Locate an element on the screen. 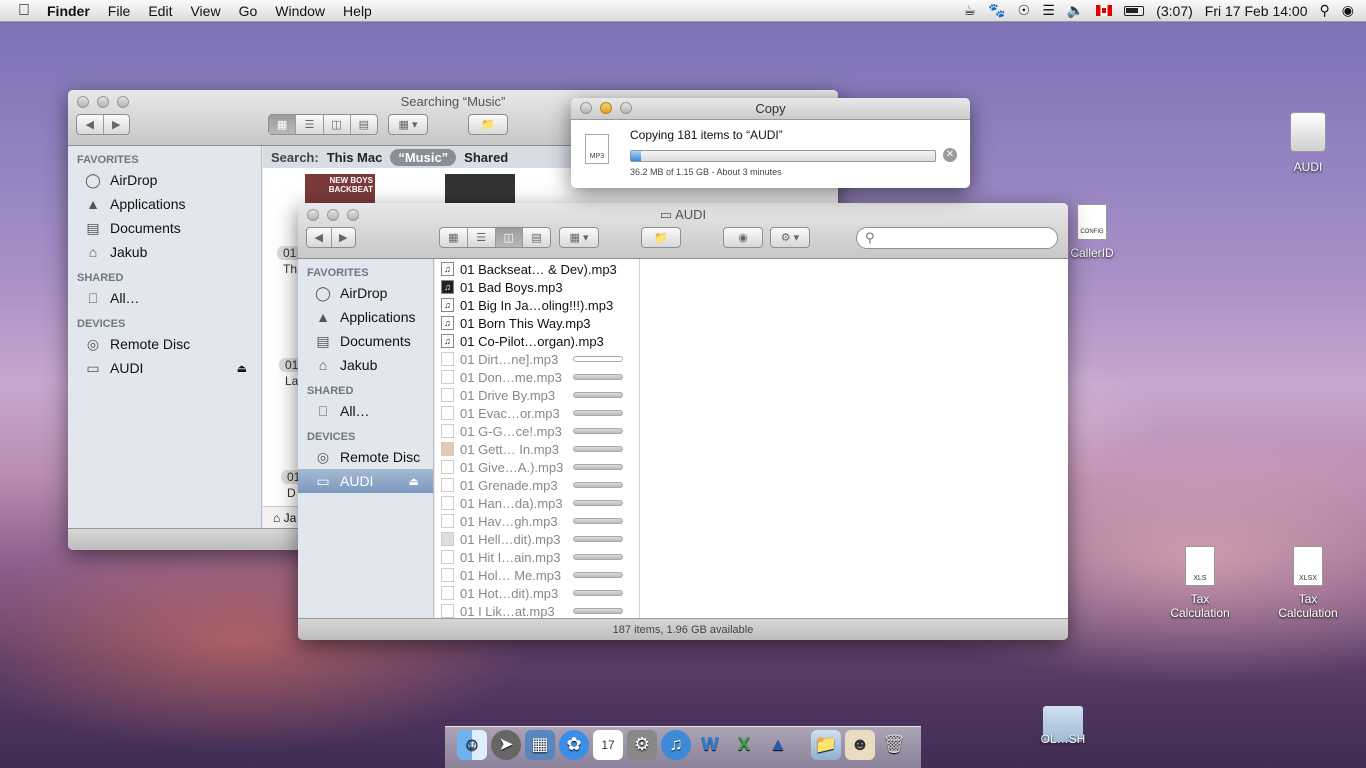 The height and width of the screenshot is (768, 1366). zoom-button is located at coordinates (626, 108).